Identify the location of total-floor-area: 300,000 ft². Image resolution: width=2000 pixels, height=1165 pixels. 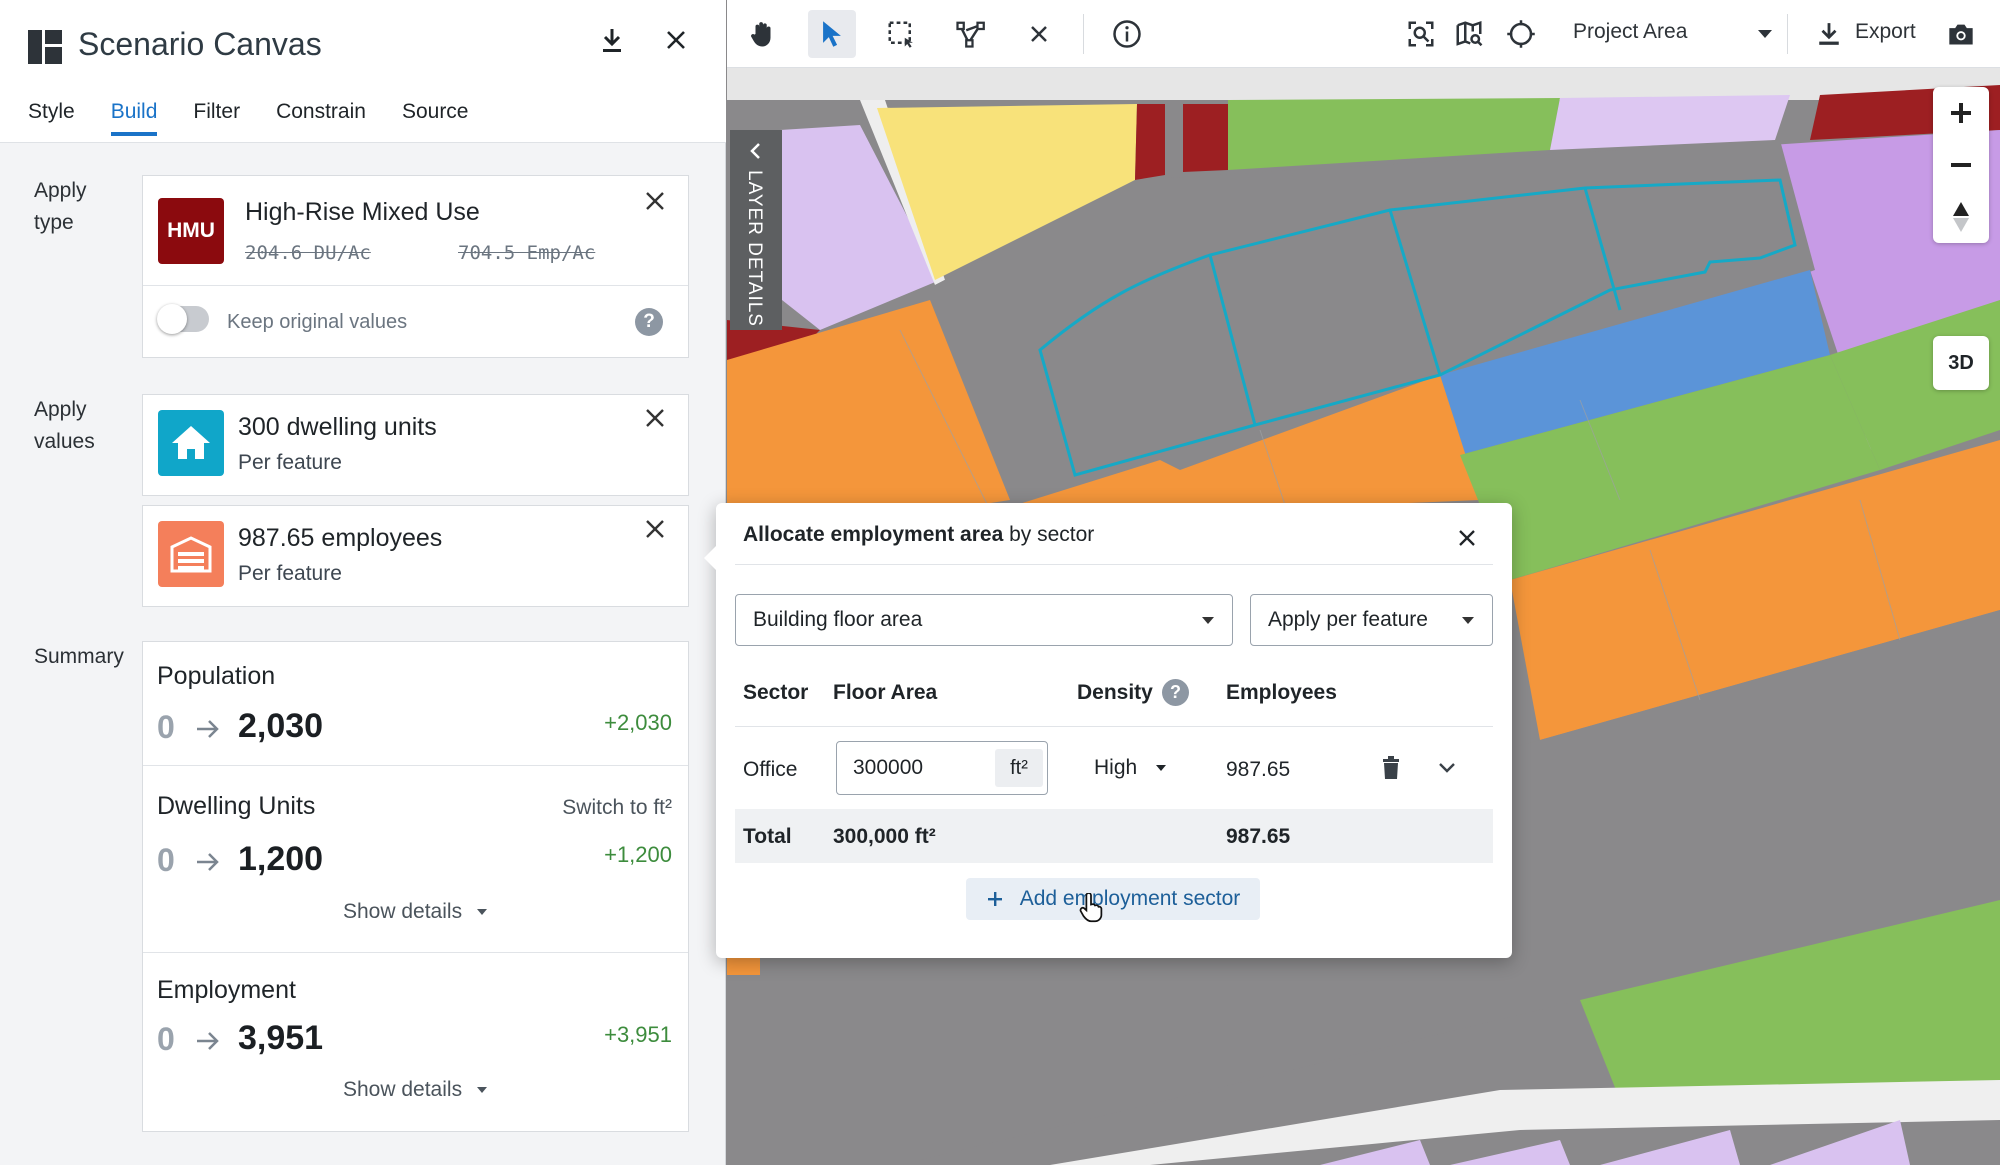
(884, 836).